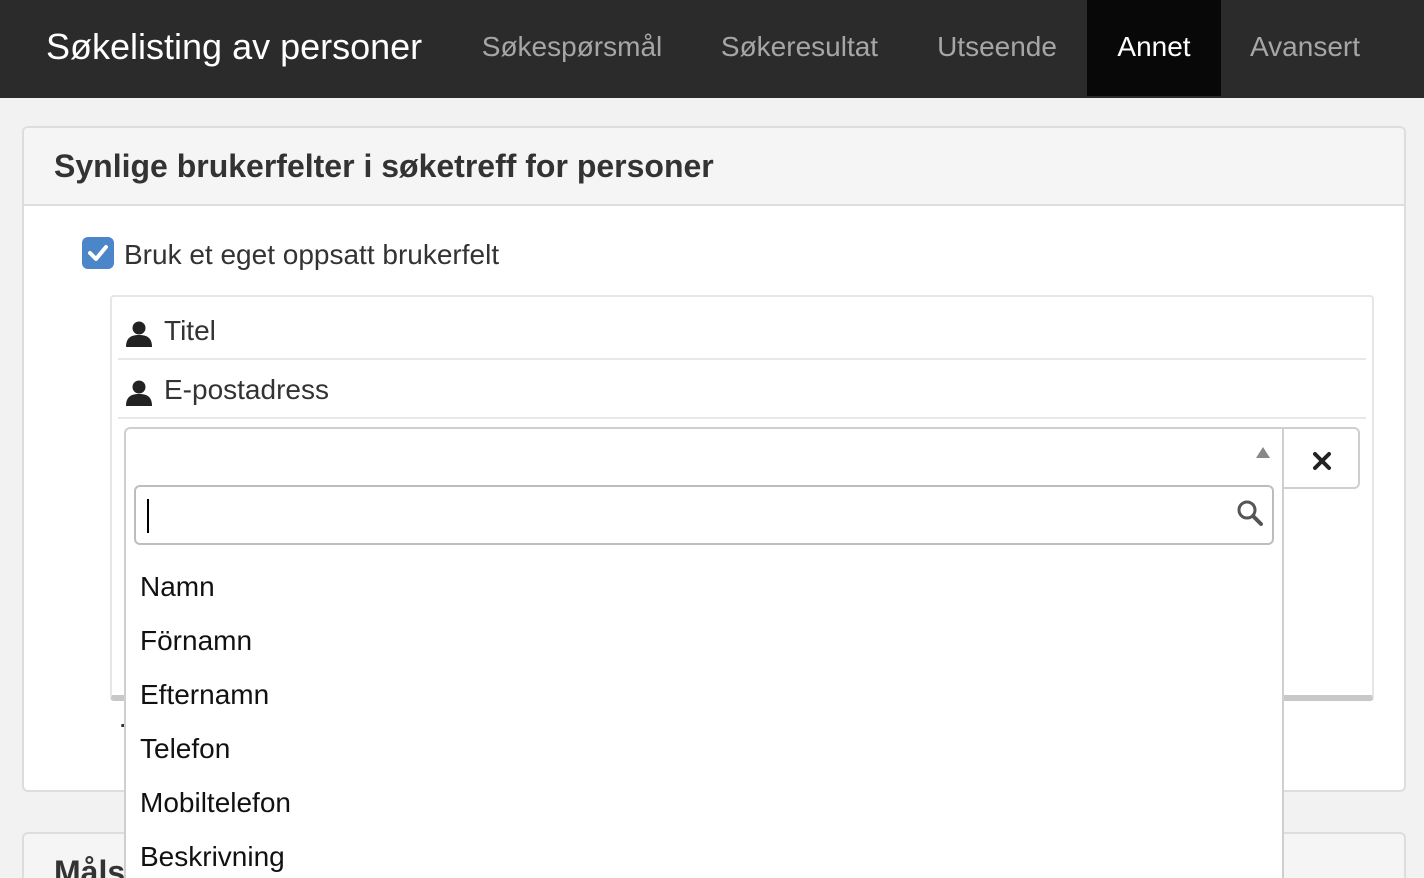 This screenshot has height=878, width=1424. What do you see at coordinates (215, 803) in the screenshot?
I see `dropdown-option: Mobiltelefon` at bounding box center [215, 803].